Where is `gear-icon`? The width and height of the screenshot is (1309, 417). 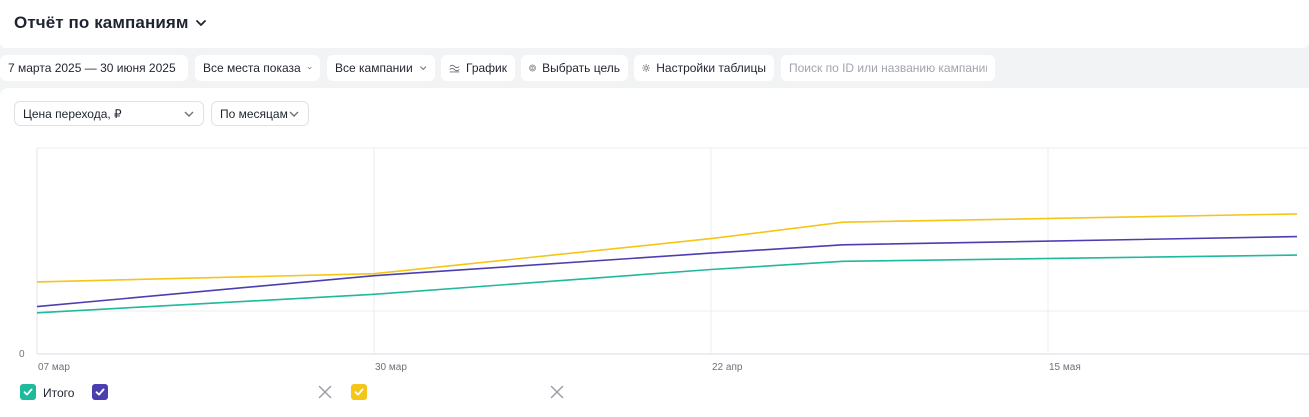 gear-icon is located at coordinates (646, 68).